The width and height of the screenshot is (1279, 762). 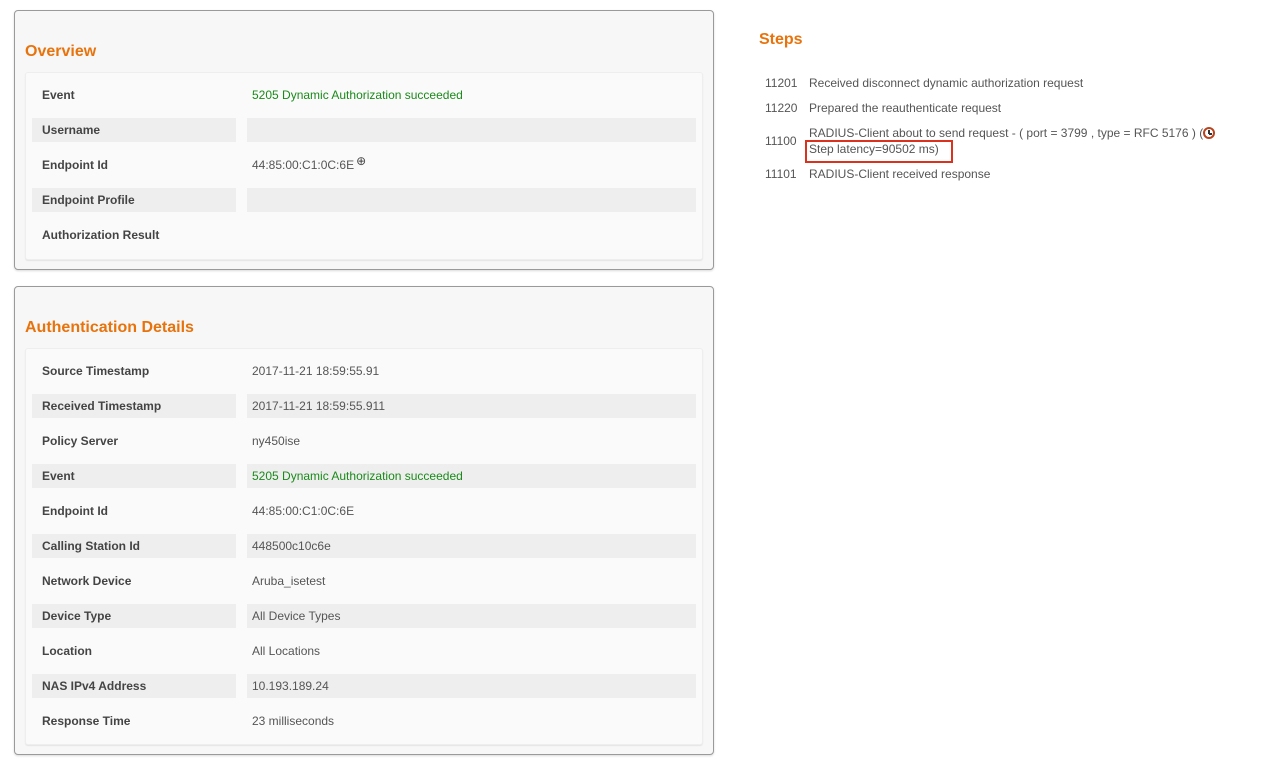 What do you see at coordinates (109, 327) in the screenshot?
I see `authentication-details-title: Authentication Details` at bounding box center [109, 327].